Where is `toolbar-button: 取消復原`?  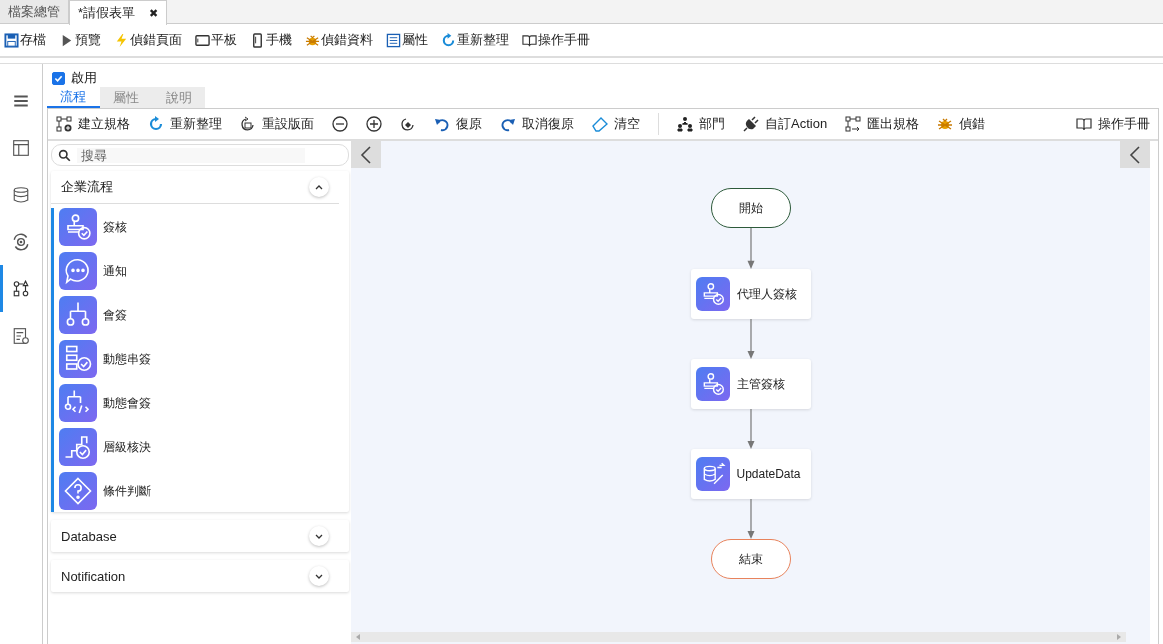 toolbar-button: 取消復原 is located at coordinates (537, 124).